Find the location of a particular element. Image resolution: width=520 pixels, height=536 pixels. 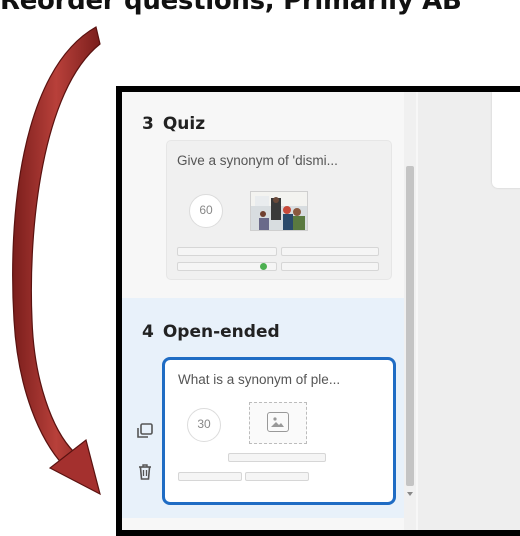

copy-icon is located at coordinates (145, 431).